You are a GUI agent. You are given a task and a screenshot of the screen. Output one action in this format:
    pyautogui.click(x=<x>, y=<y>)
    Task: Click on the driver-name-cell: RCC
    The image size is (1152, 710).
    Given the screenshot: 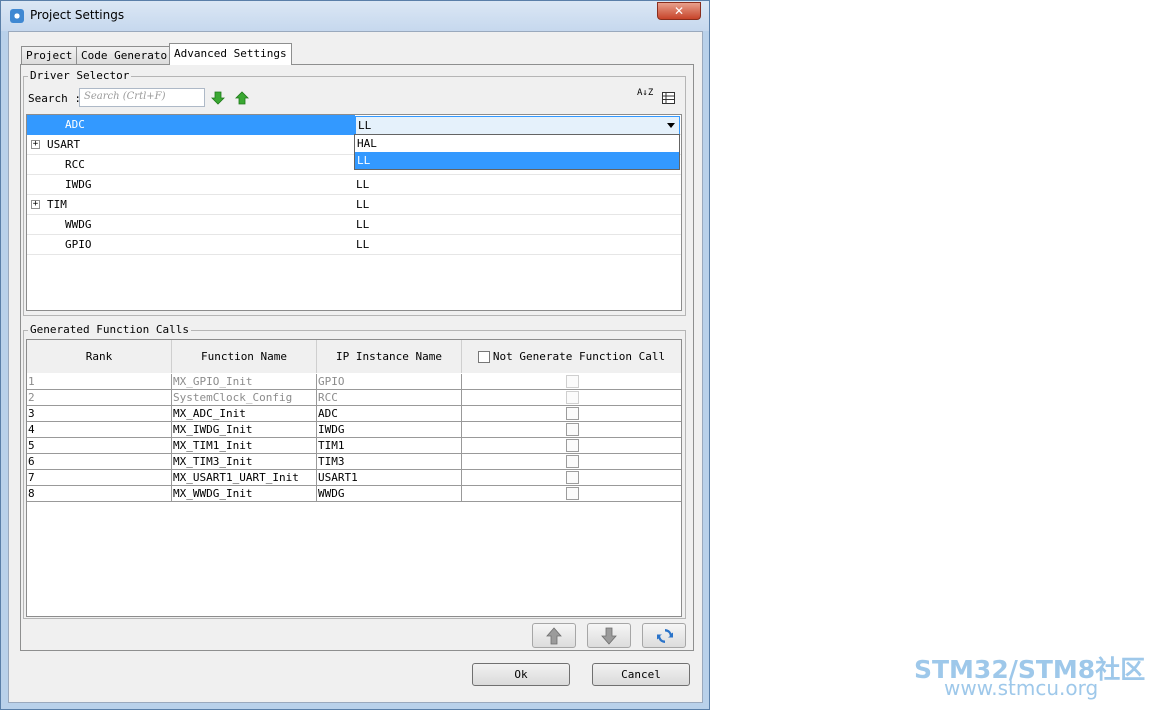 What is the action you would take?
    pyautogui.click(x=191, y=165)
    